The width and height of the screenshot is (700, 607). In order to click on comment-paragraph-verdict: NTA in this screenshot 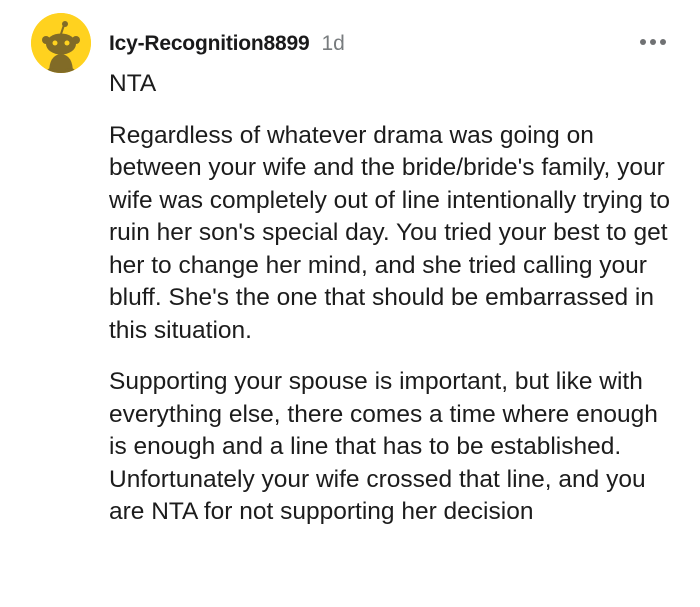, I will do `click(133, 83)`.